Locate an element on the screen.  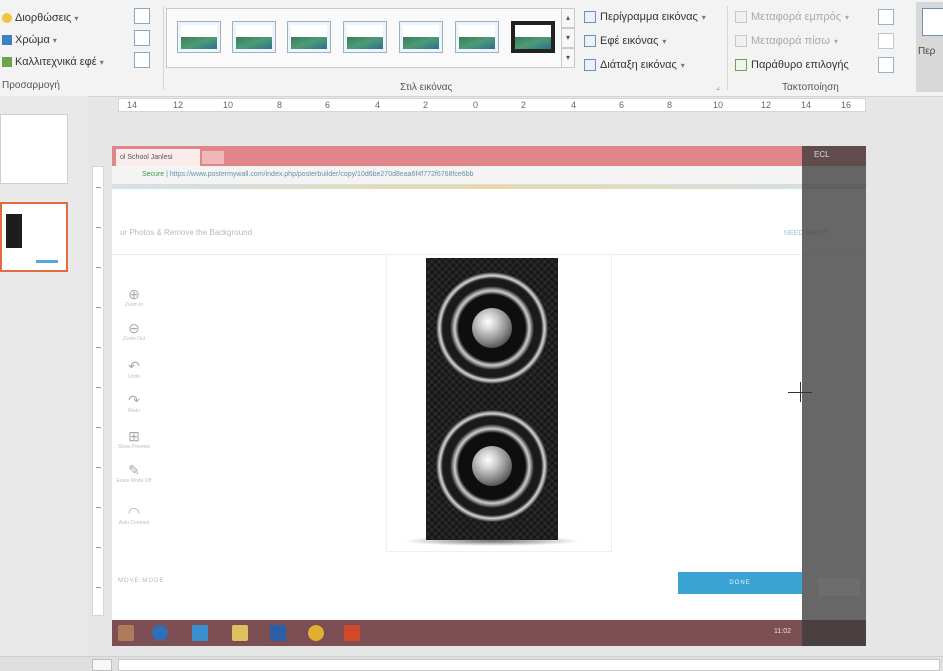
ruler-label: 16 is located at coordinates (846, 105).